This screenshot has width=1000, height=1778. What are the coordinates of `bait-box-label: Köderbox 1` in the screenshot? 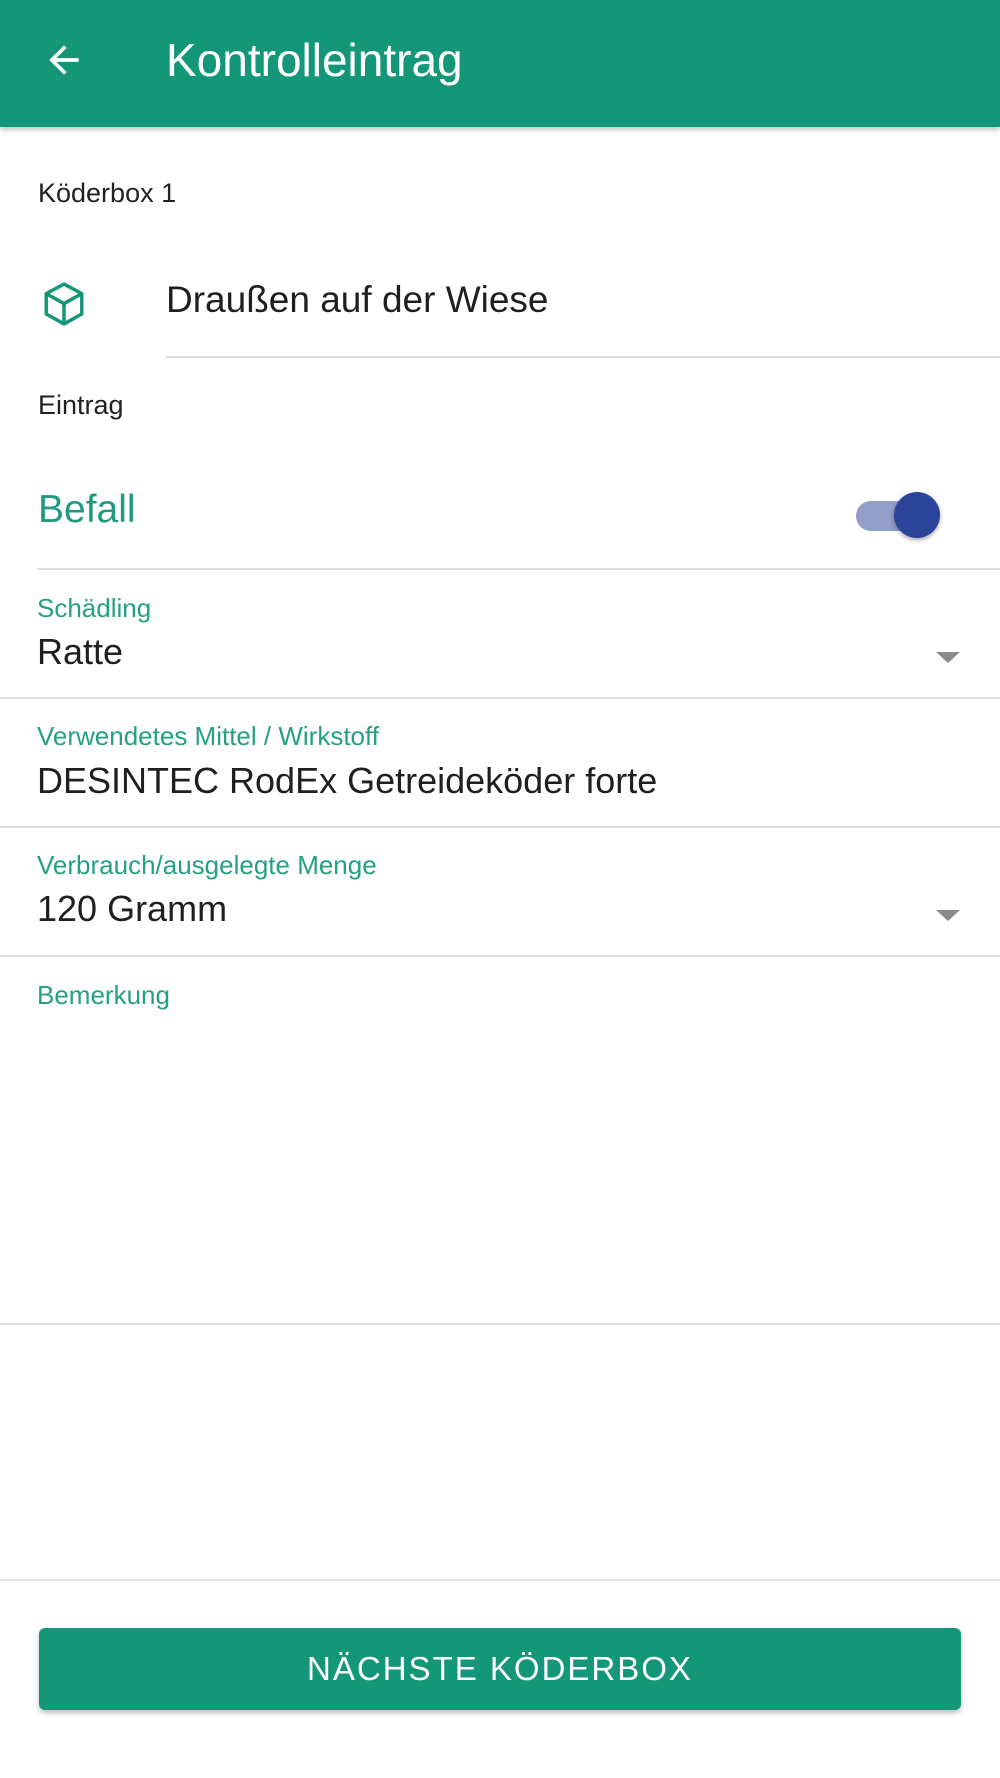 It's located at (107, 193).